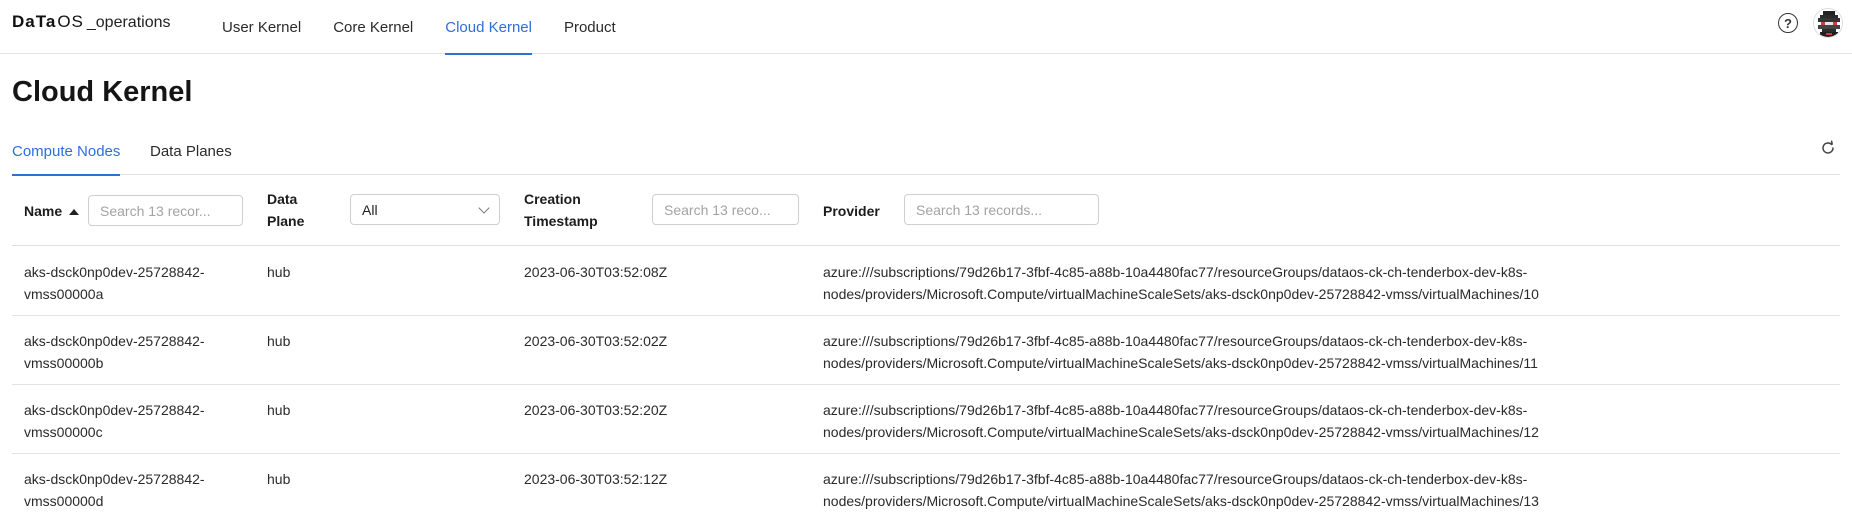 The height and width of the screenshot is (518, 1852). I want to click on tab-bar: Compute Nodes Data Planes, so click(926, 158).